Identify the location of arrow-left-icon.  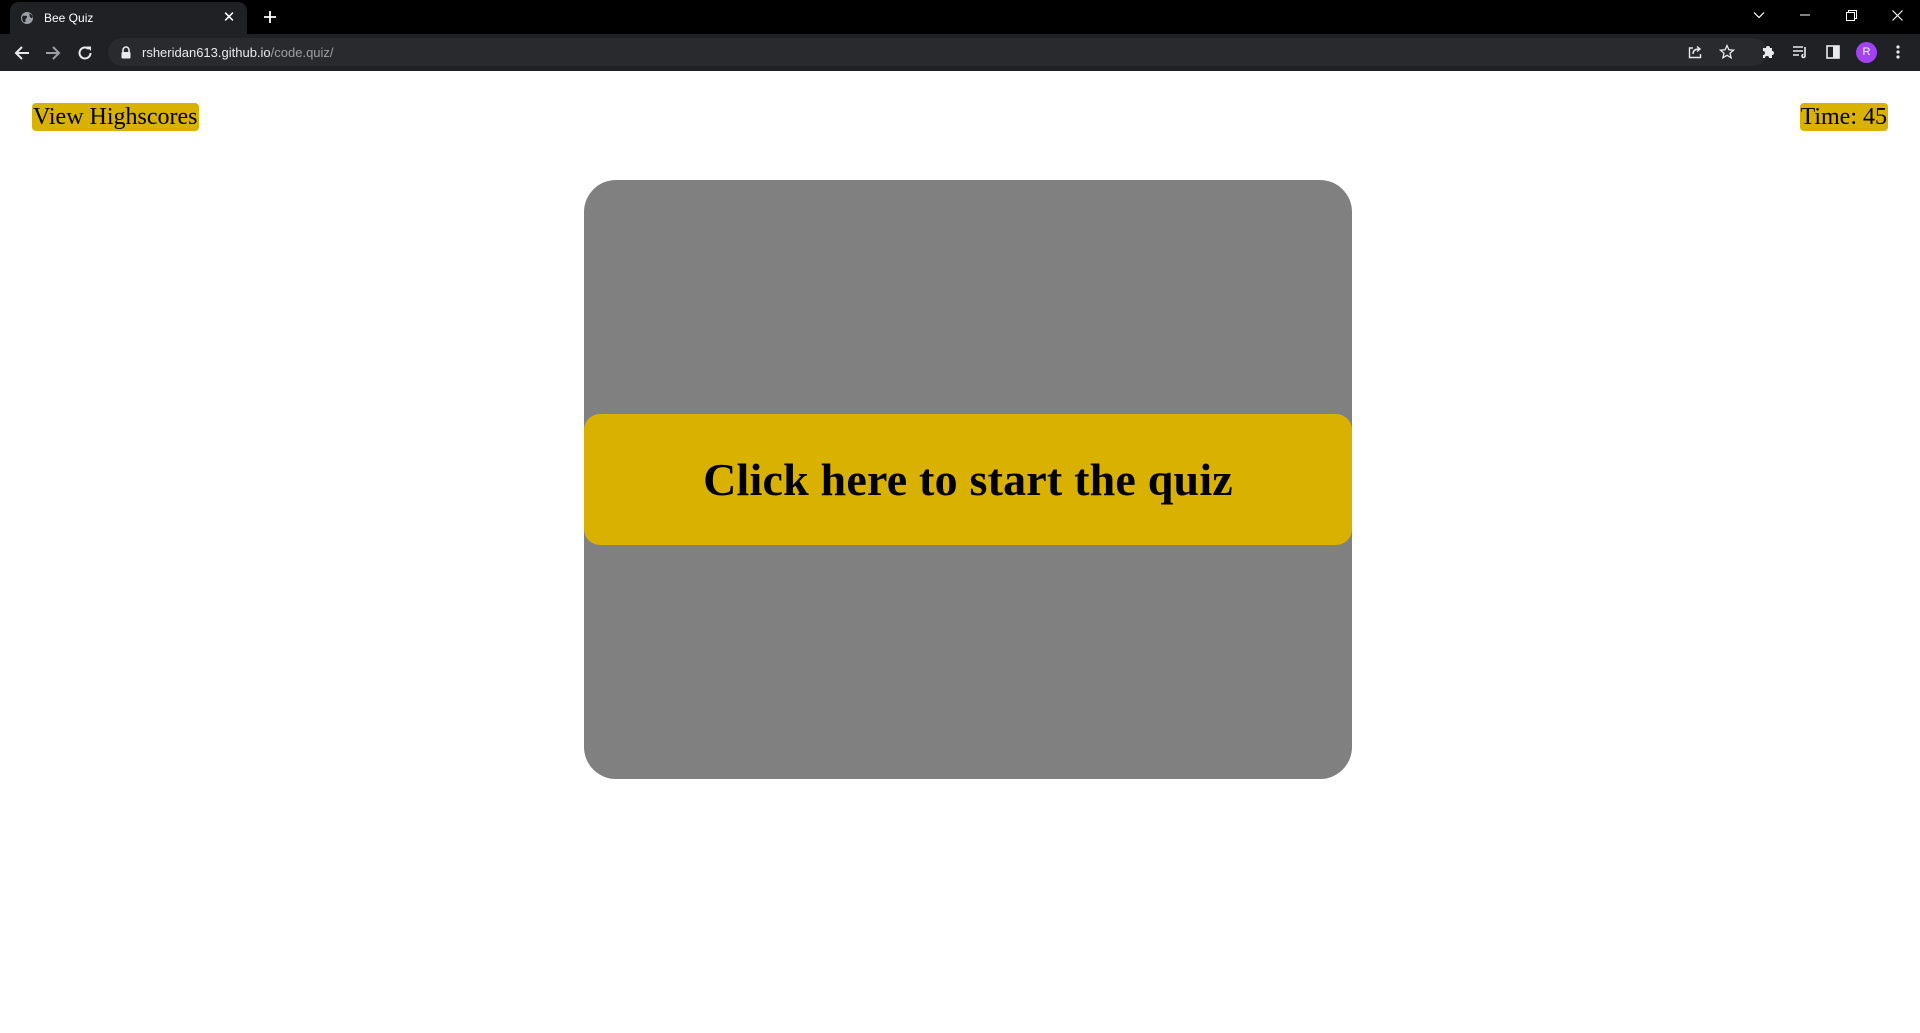
(22, 53).